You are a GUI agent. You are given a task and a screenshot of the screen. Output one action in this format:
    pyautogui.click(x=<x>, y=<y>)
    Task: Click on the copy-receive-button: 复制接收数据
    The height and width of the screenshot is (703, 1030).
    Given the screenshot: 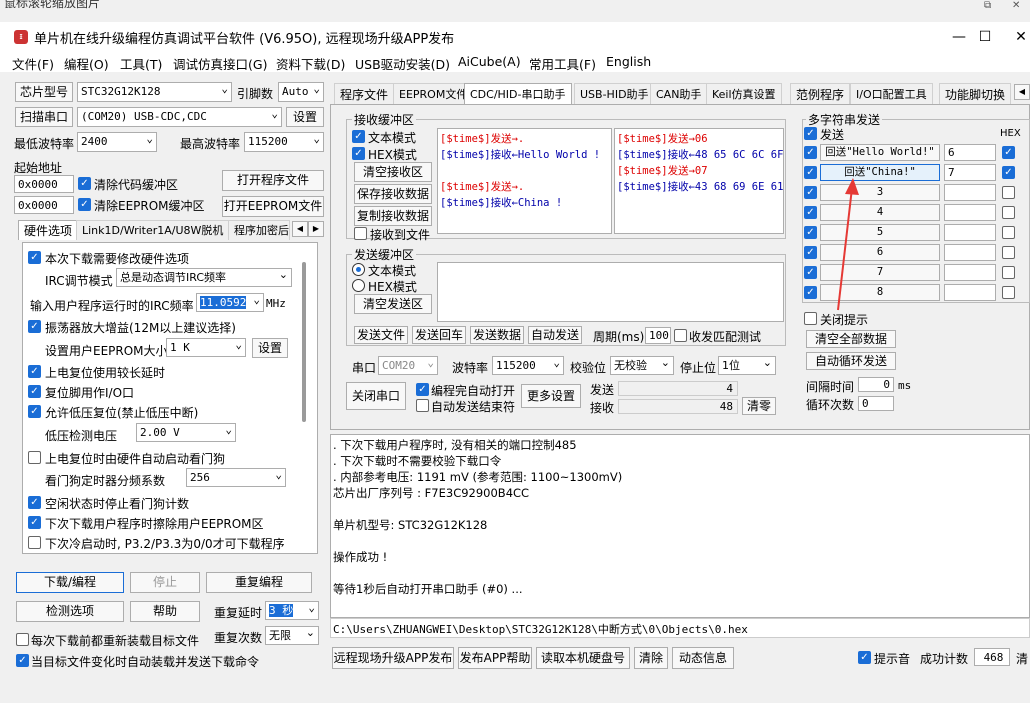 What is the action you would take?
    pyautogui.click(x=393, y=216)
    